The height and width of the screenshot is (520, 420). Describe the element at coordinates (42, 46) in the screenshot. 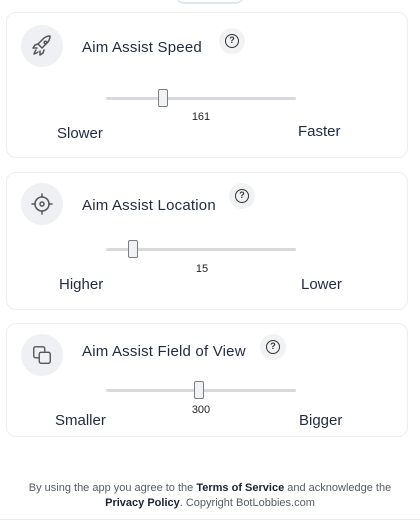

I see `rocket-icon` at that location.